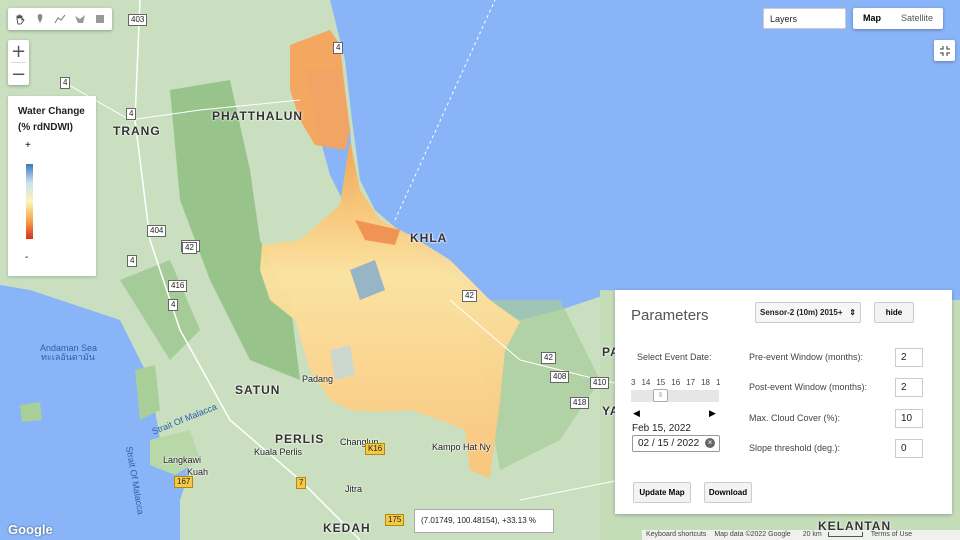  I want to click on slope-threshold-label: Slope threshold (deg.):, so click(795, 448).